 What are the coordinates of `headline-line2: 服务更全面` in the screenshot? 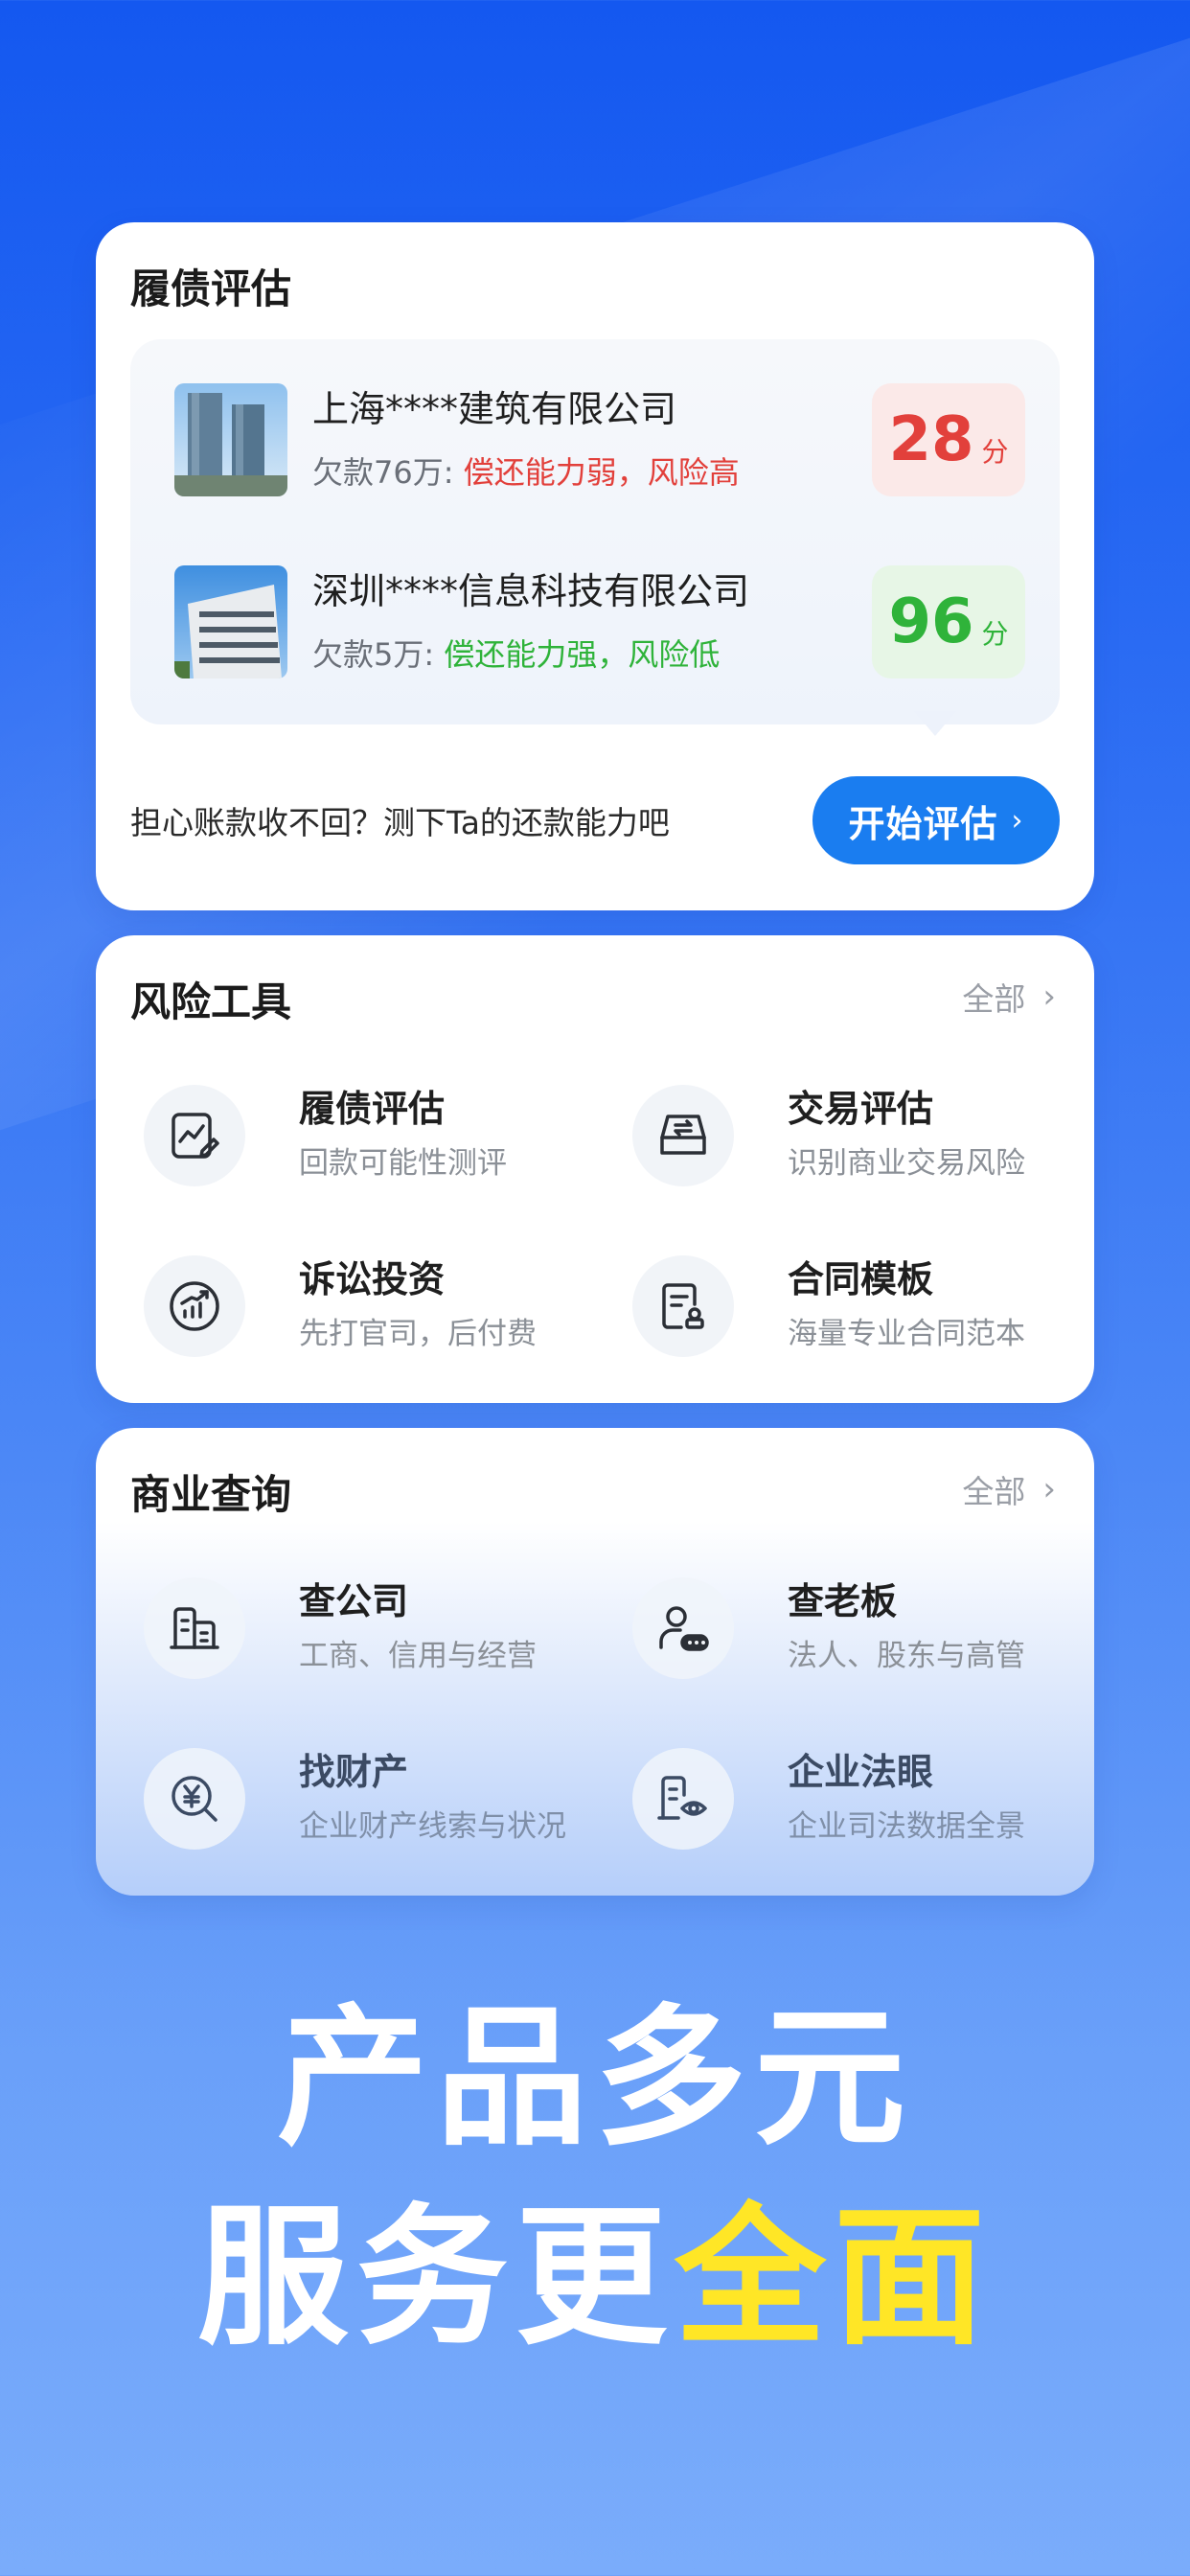 It's located at (595, 2264).